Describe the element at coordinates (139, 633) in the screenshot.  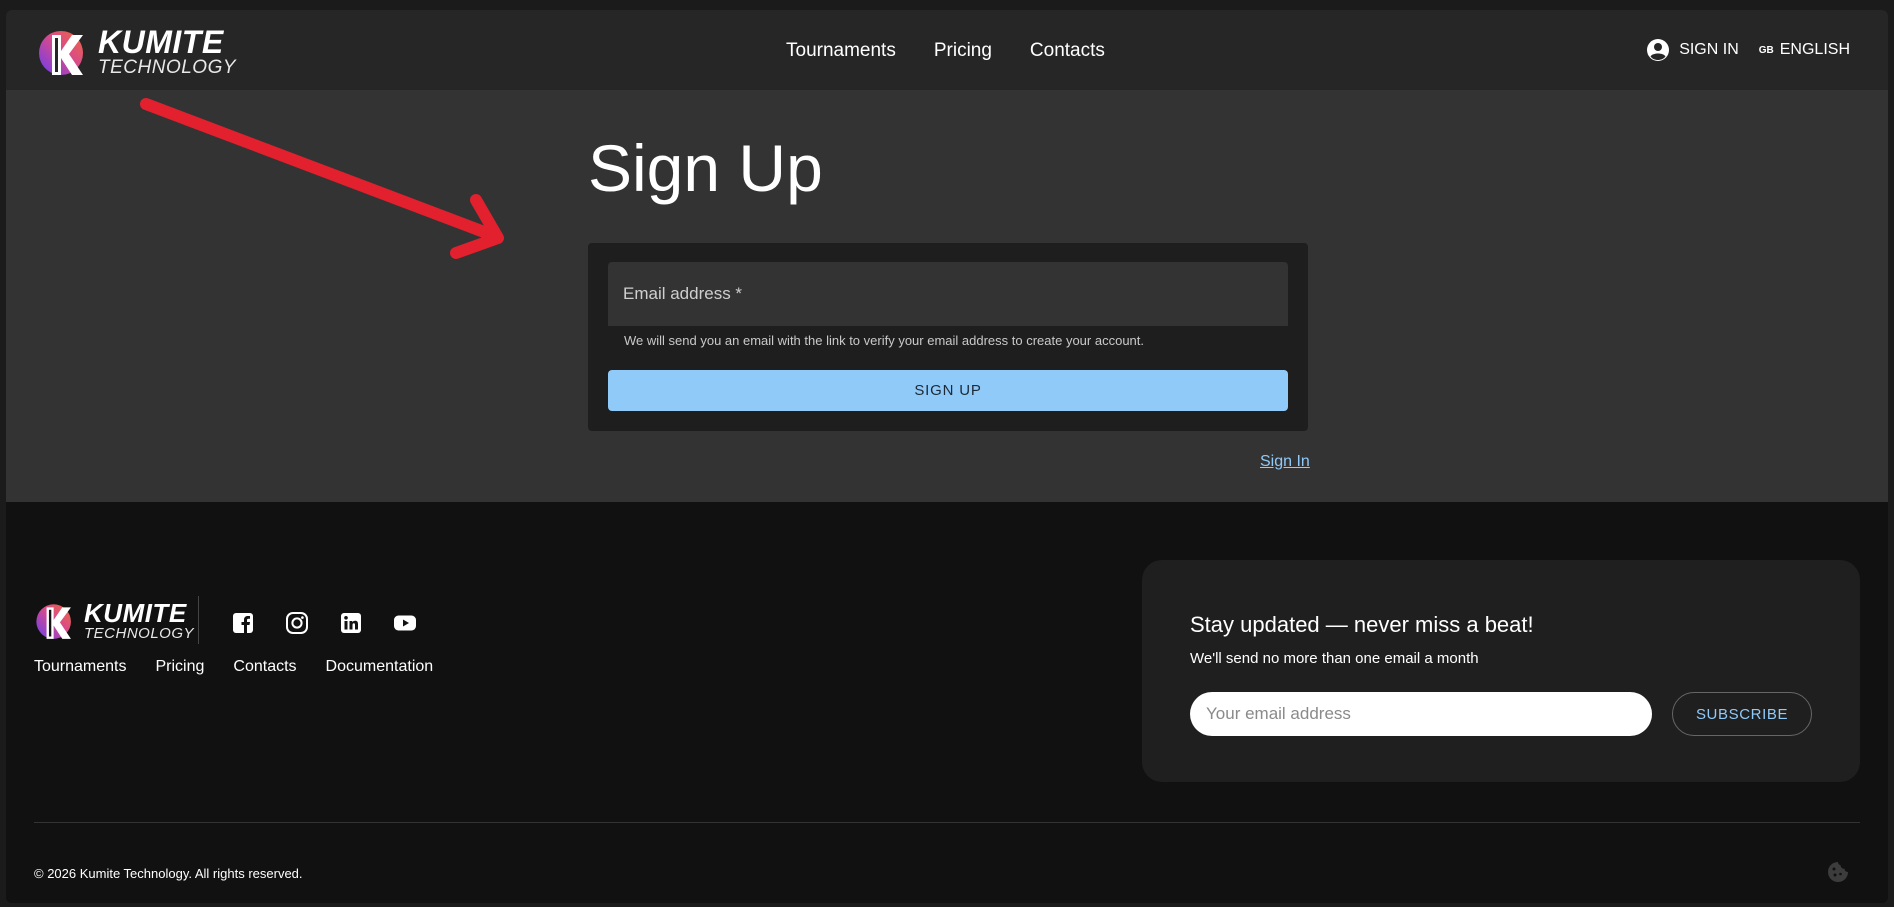
I see `footer-brand-sub: TECHNOLOGY` at that location.